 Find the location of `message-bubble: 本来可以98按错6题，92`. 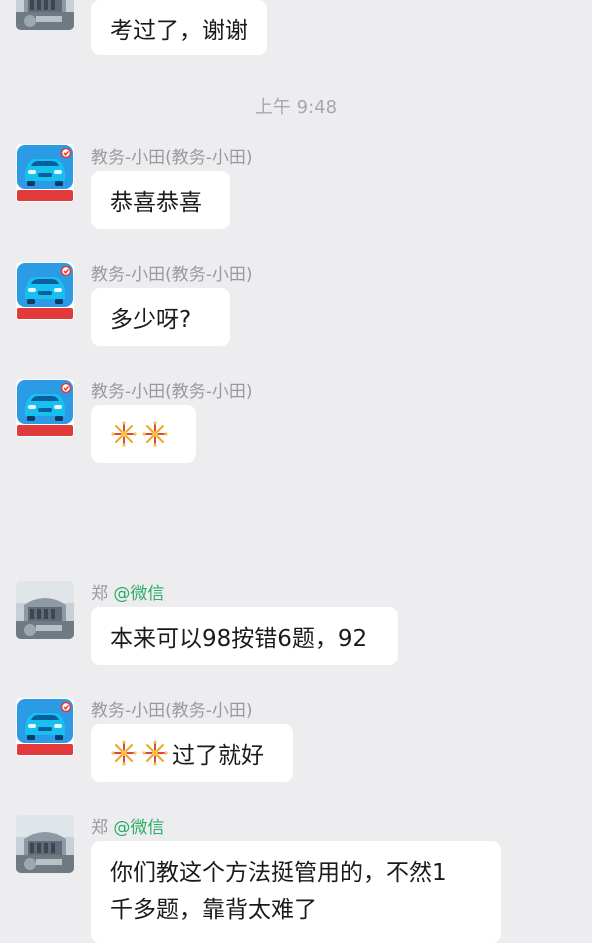

message-bubble: 本来可以98按错6题，92 is located at coordinates (244, 636).